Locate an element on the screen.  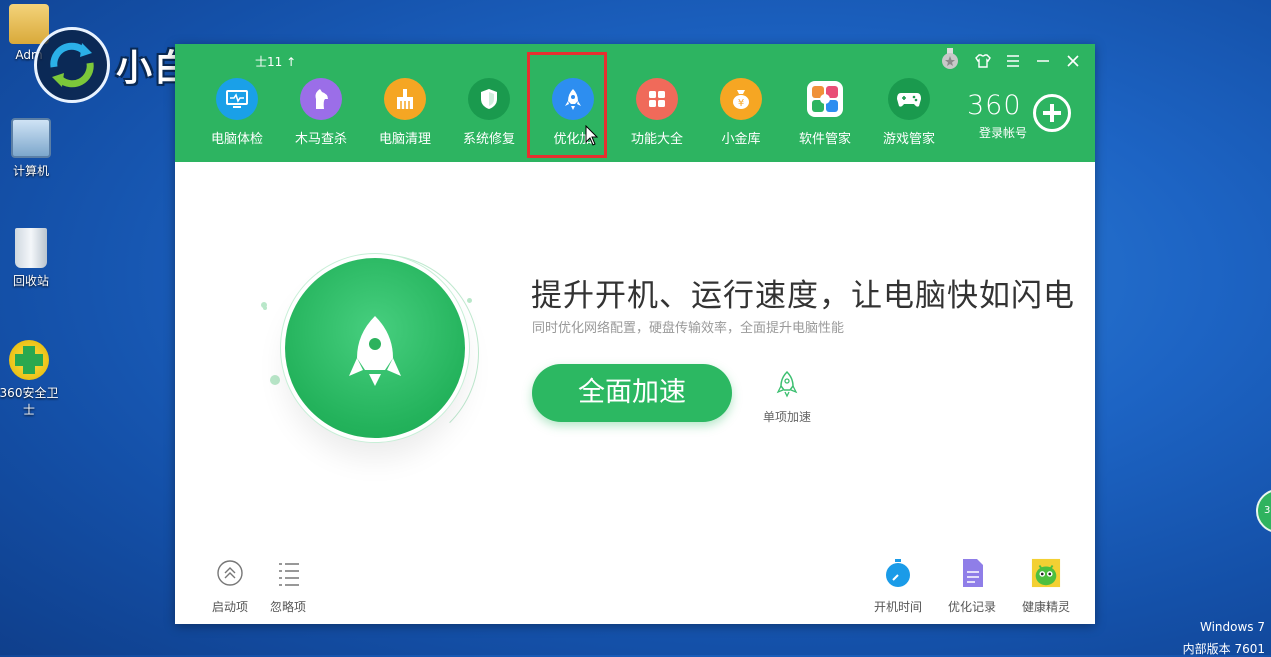
startup-items-button: 启动项 is located at coordinates (230, 586).